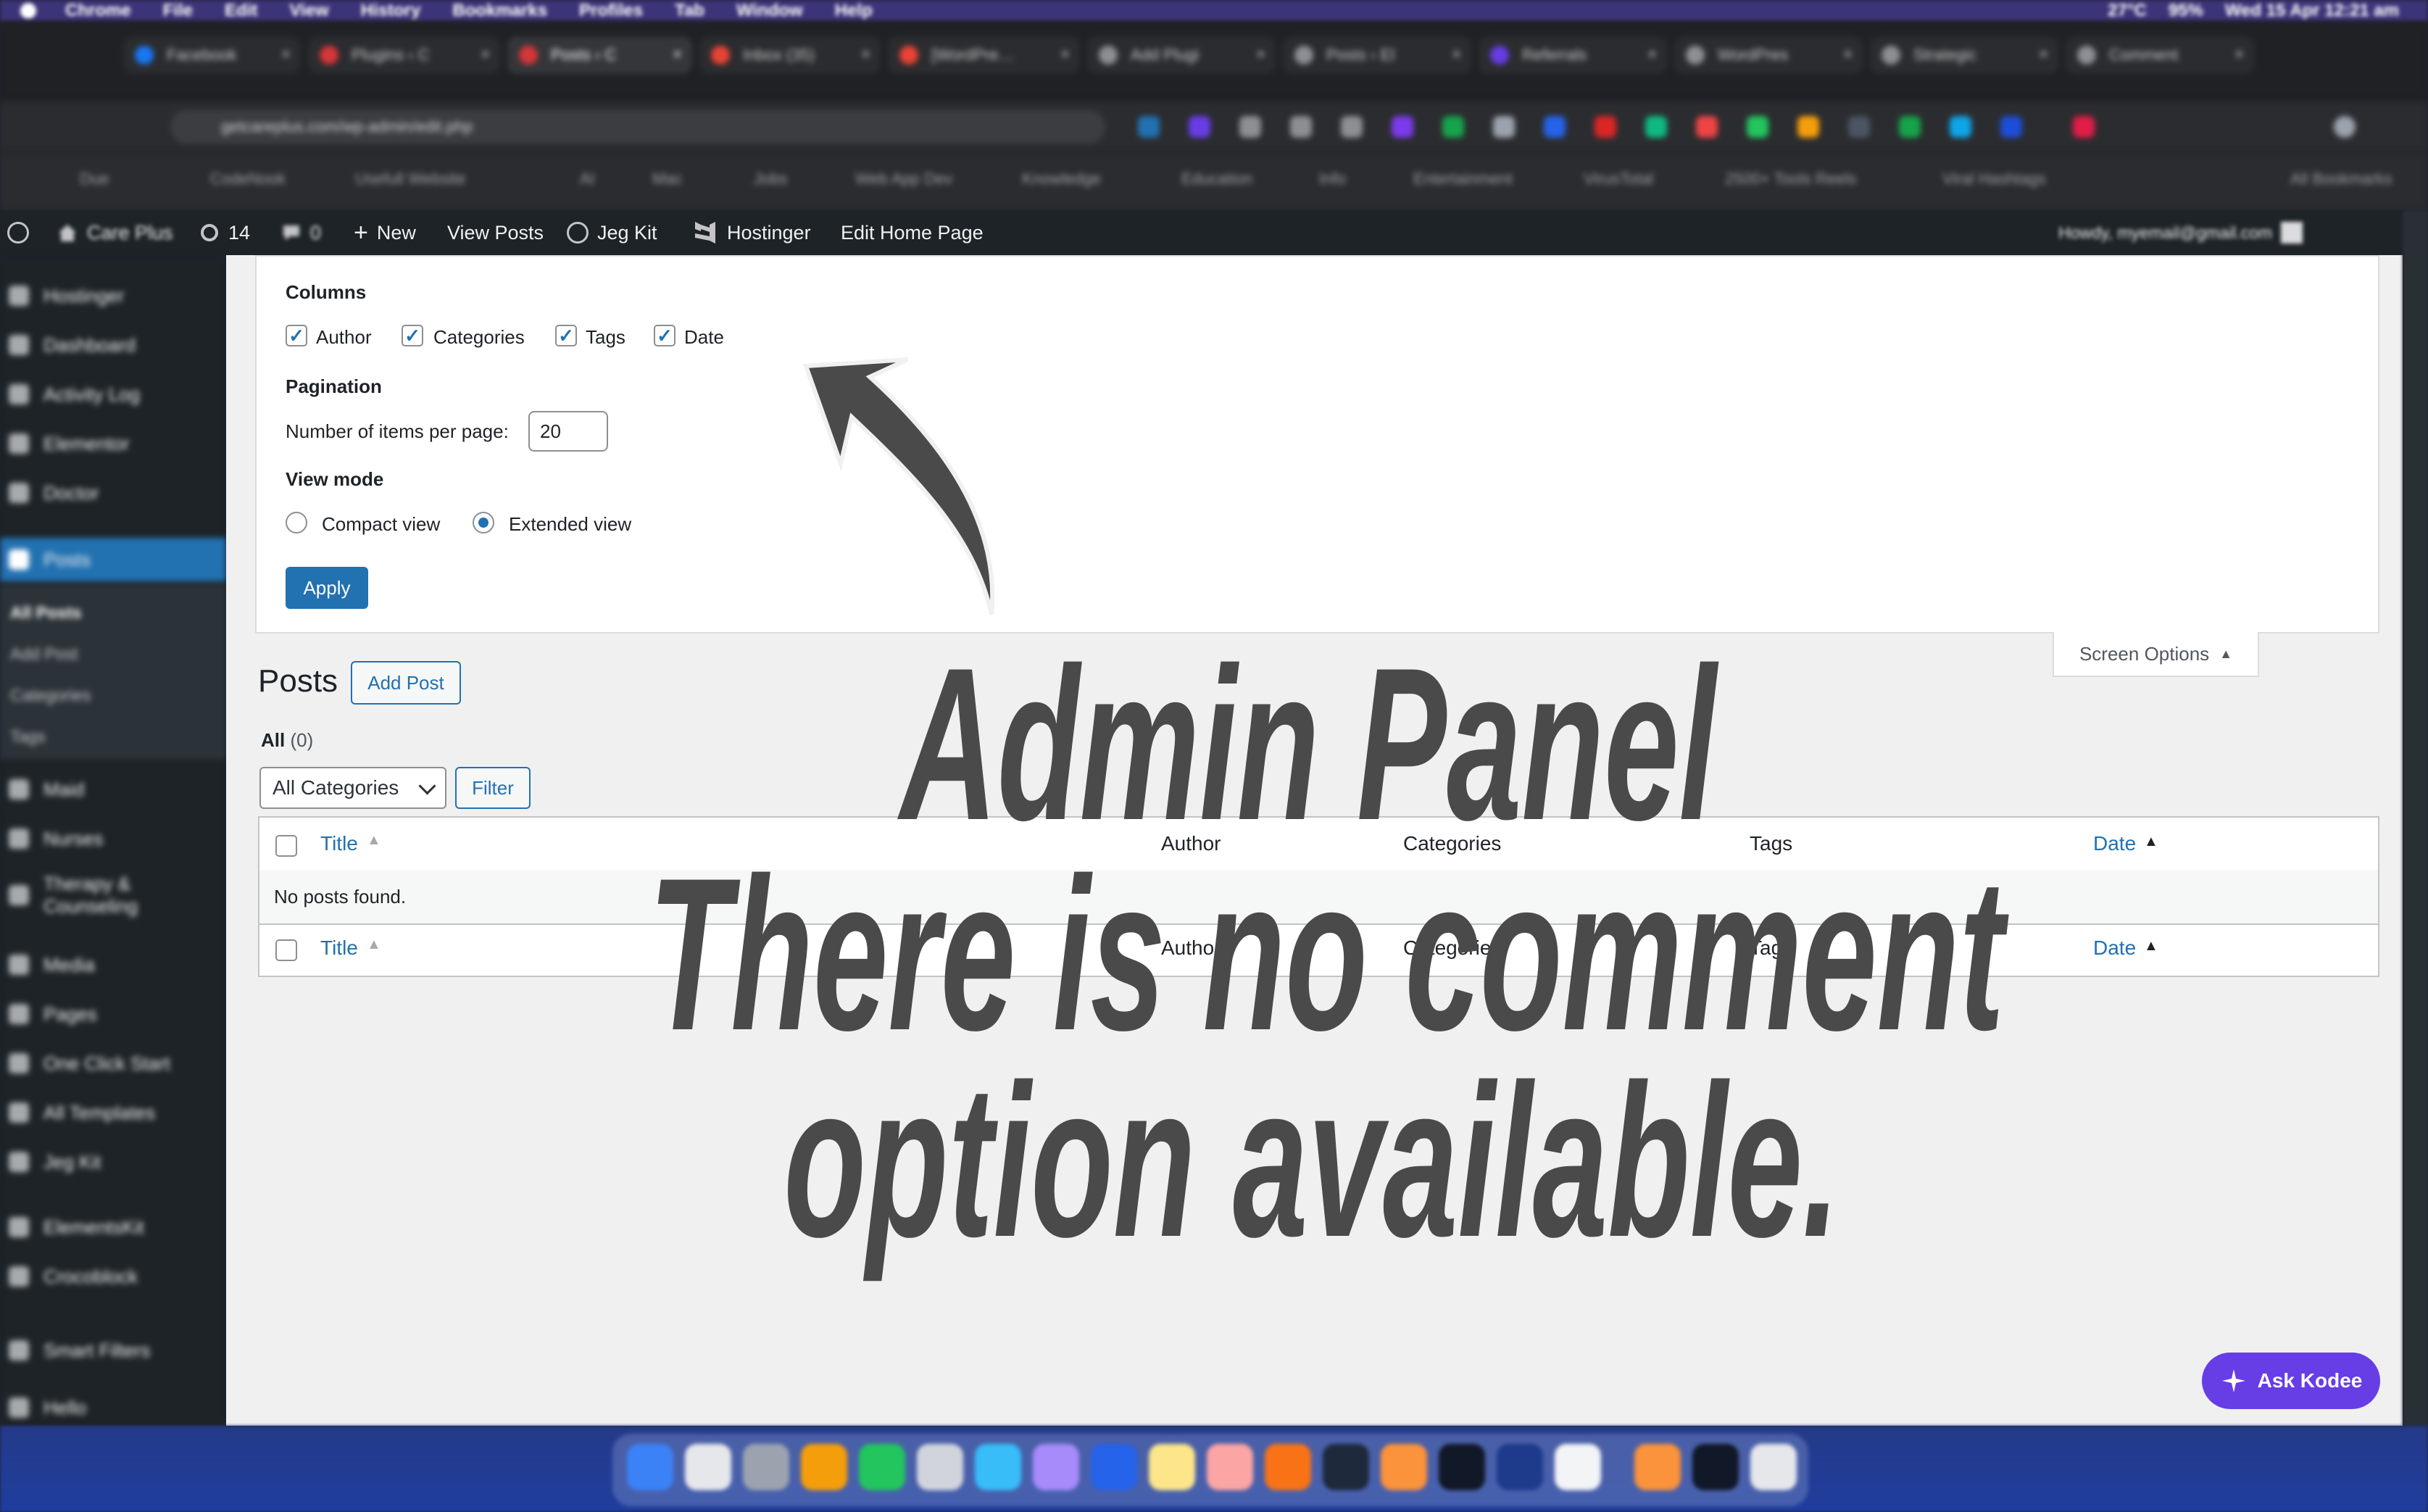 This screenshot has height=1512, width=2428. What do you see at coordinates (1230, 1467) in the screenshot?
I see `photos-icon` at bounding box center [1230, 1467].